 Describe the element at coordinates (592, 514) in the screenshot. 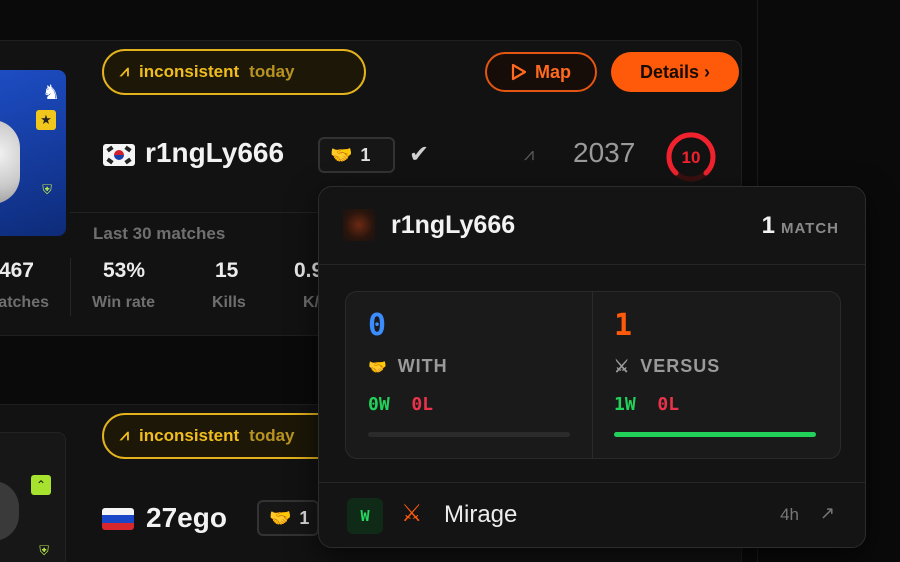

I see `recent-match-row: W ⚔ Mirage 4h ↗` at that location.